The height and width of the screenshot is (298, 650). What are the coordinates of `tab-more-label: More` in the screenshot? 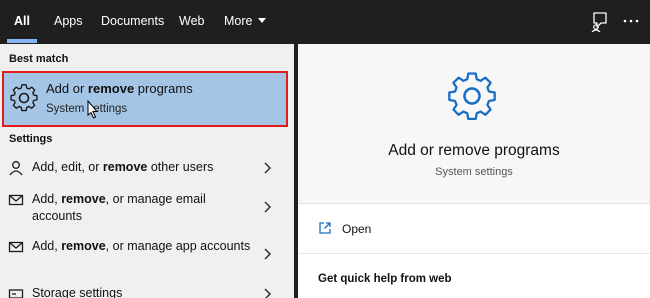 It's located at (238, 21).